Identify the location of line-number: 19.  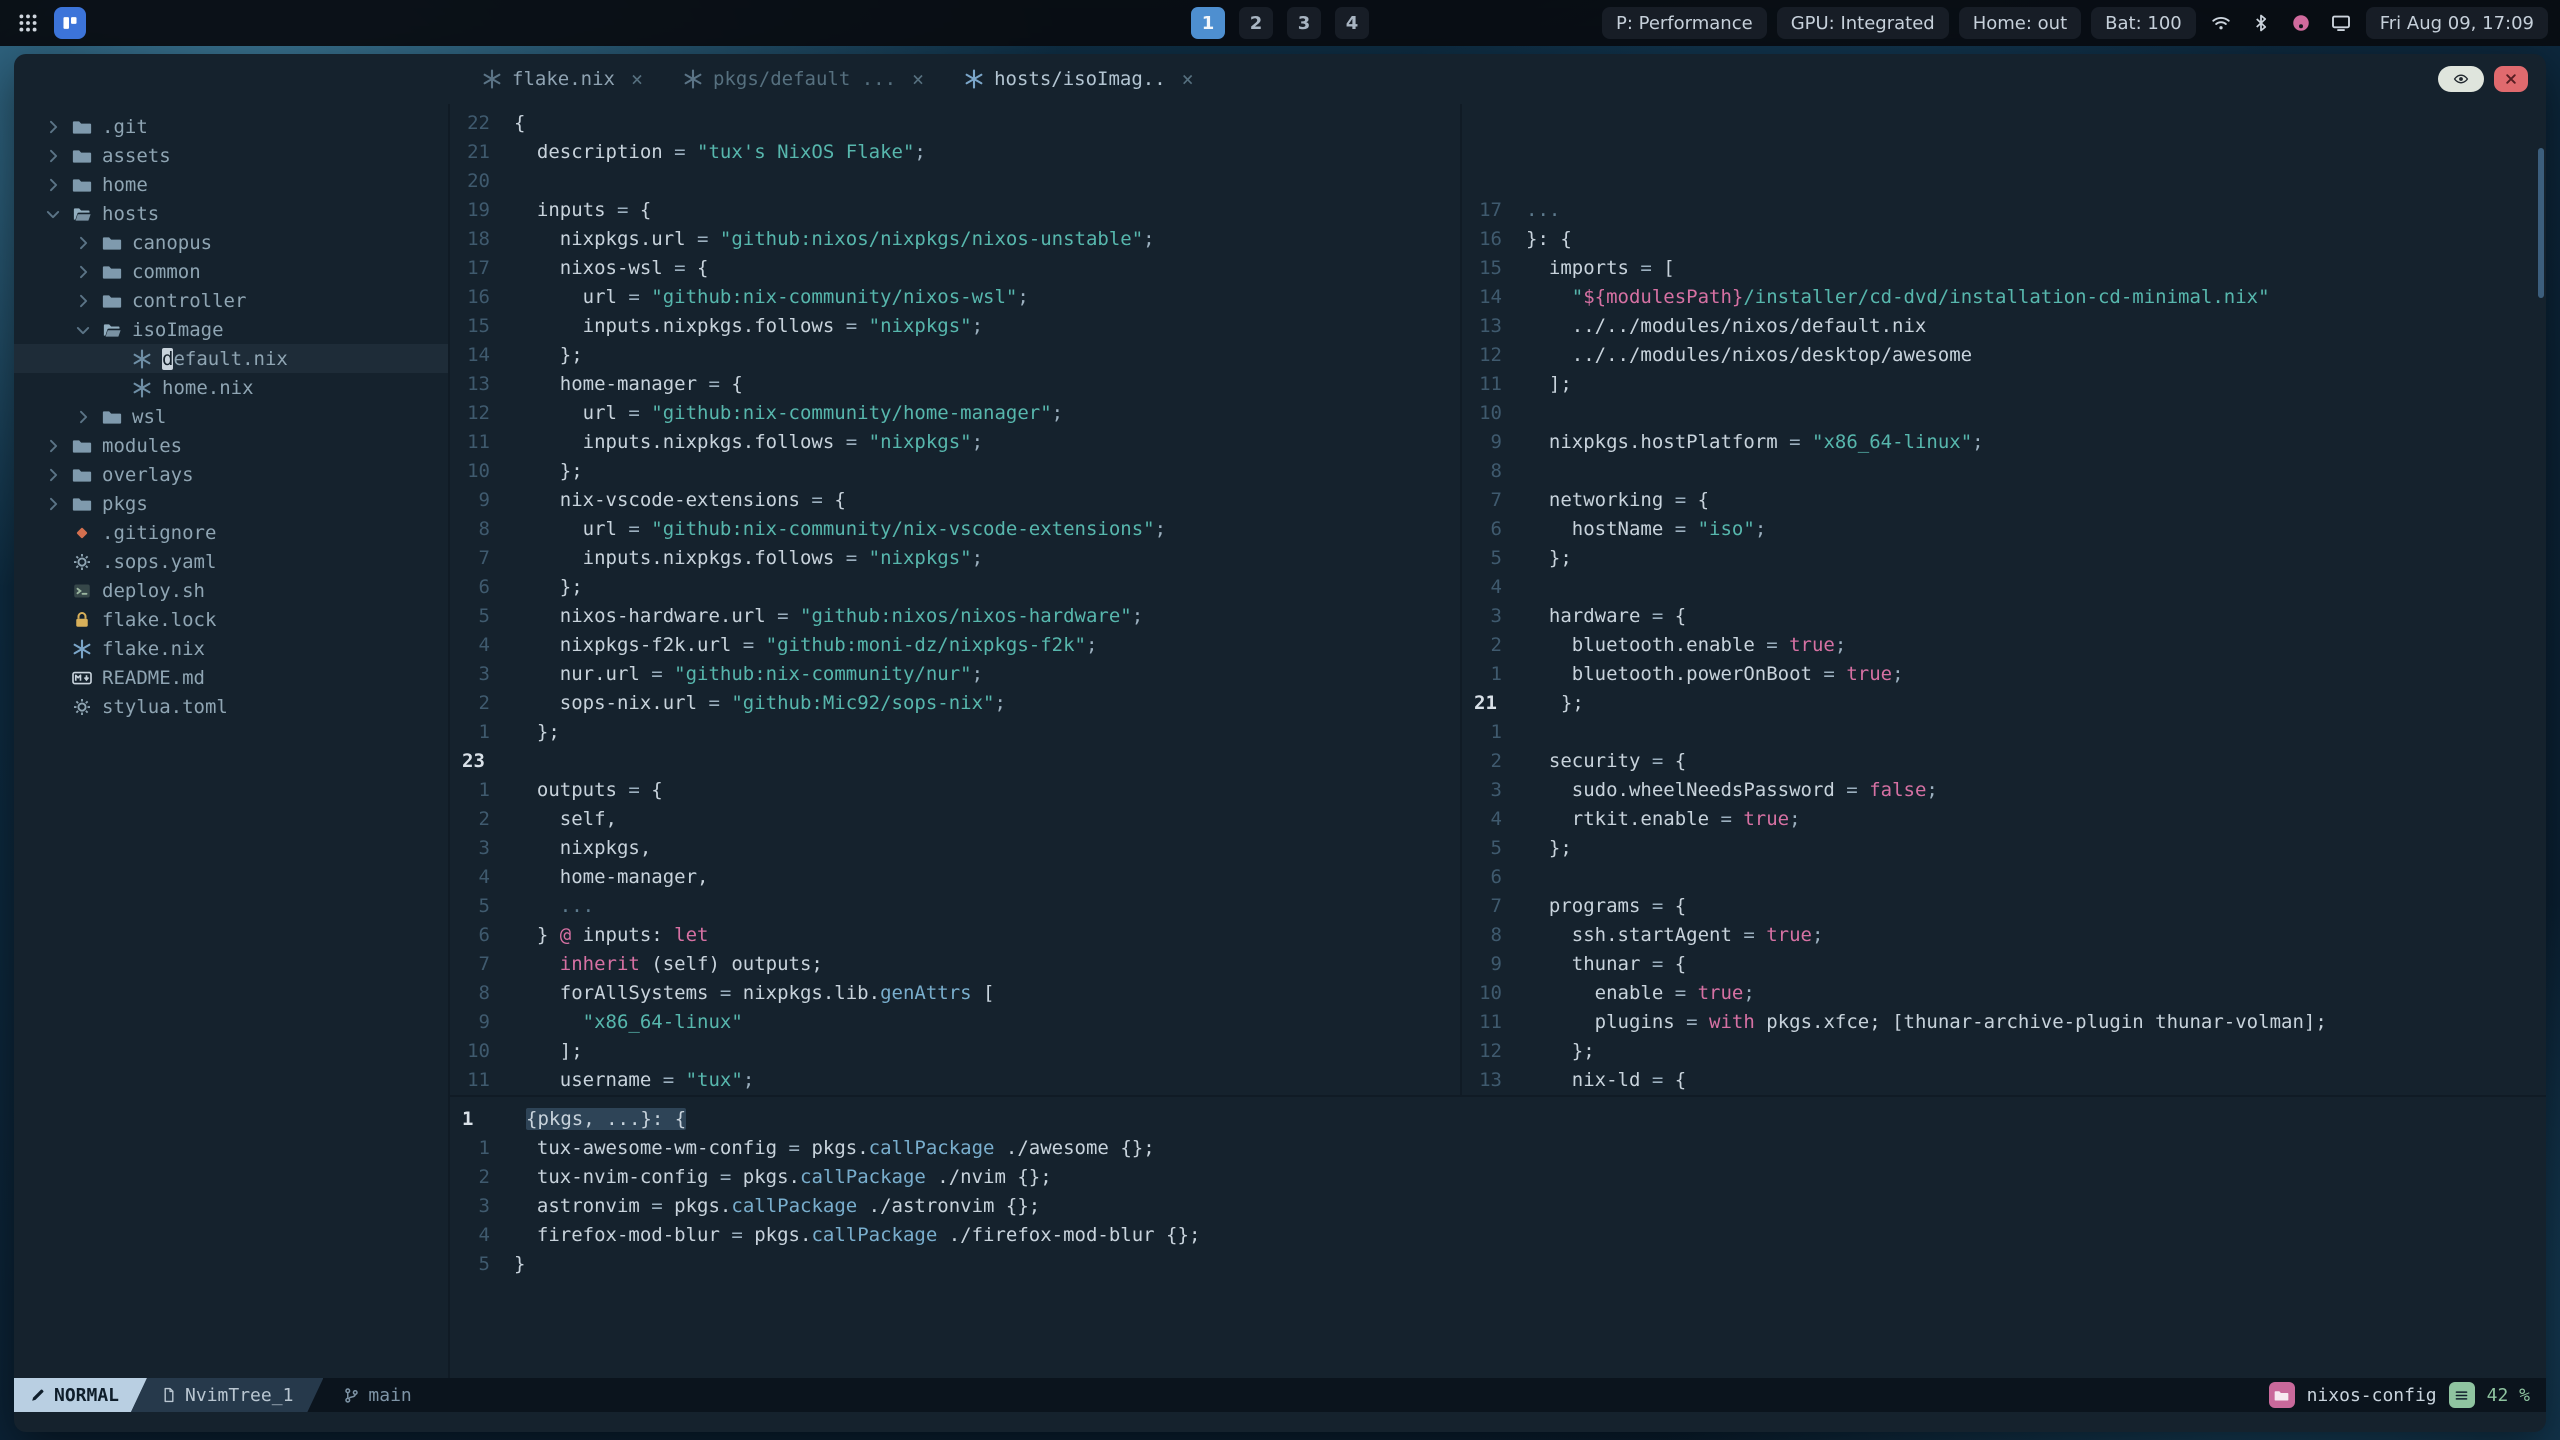
(478, 210).